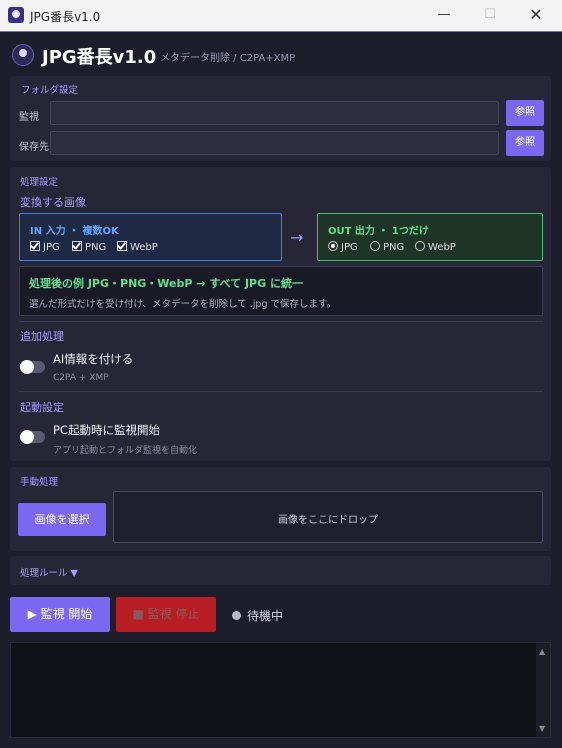 The width and height of the screenshot is (562, 748). I want to click on log-scrollbar: ▲ ▼, so click(543, 690).